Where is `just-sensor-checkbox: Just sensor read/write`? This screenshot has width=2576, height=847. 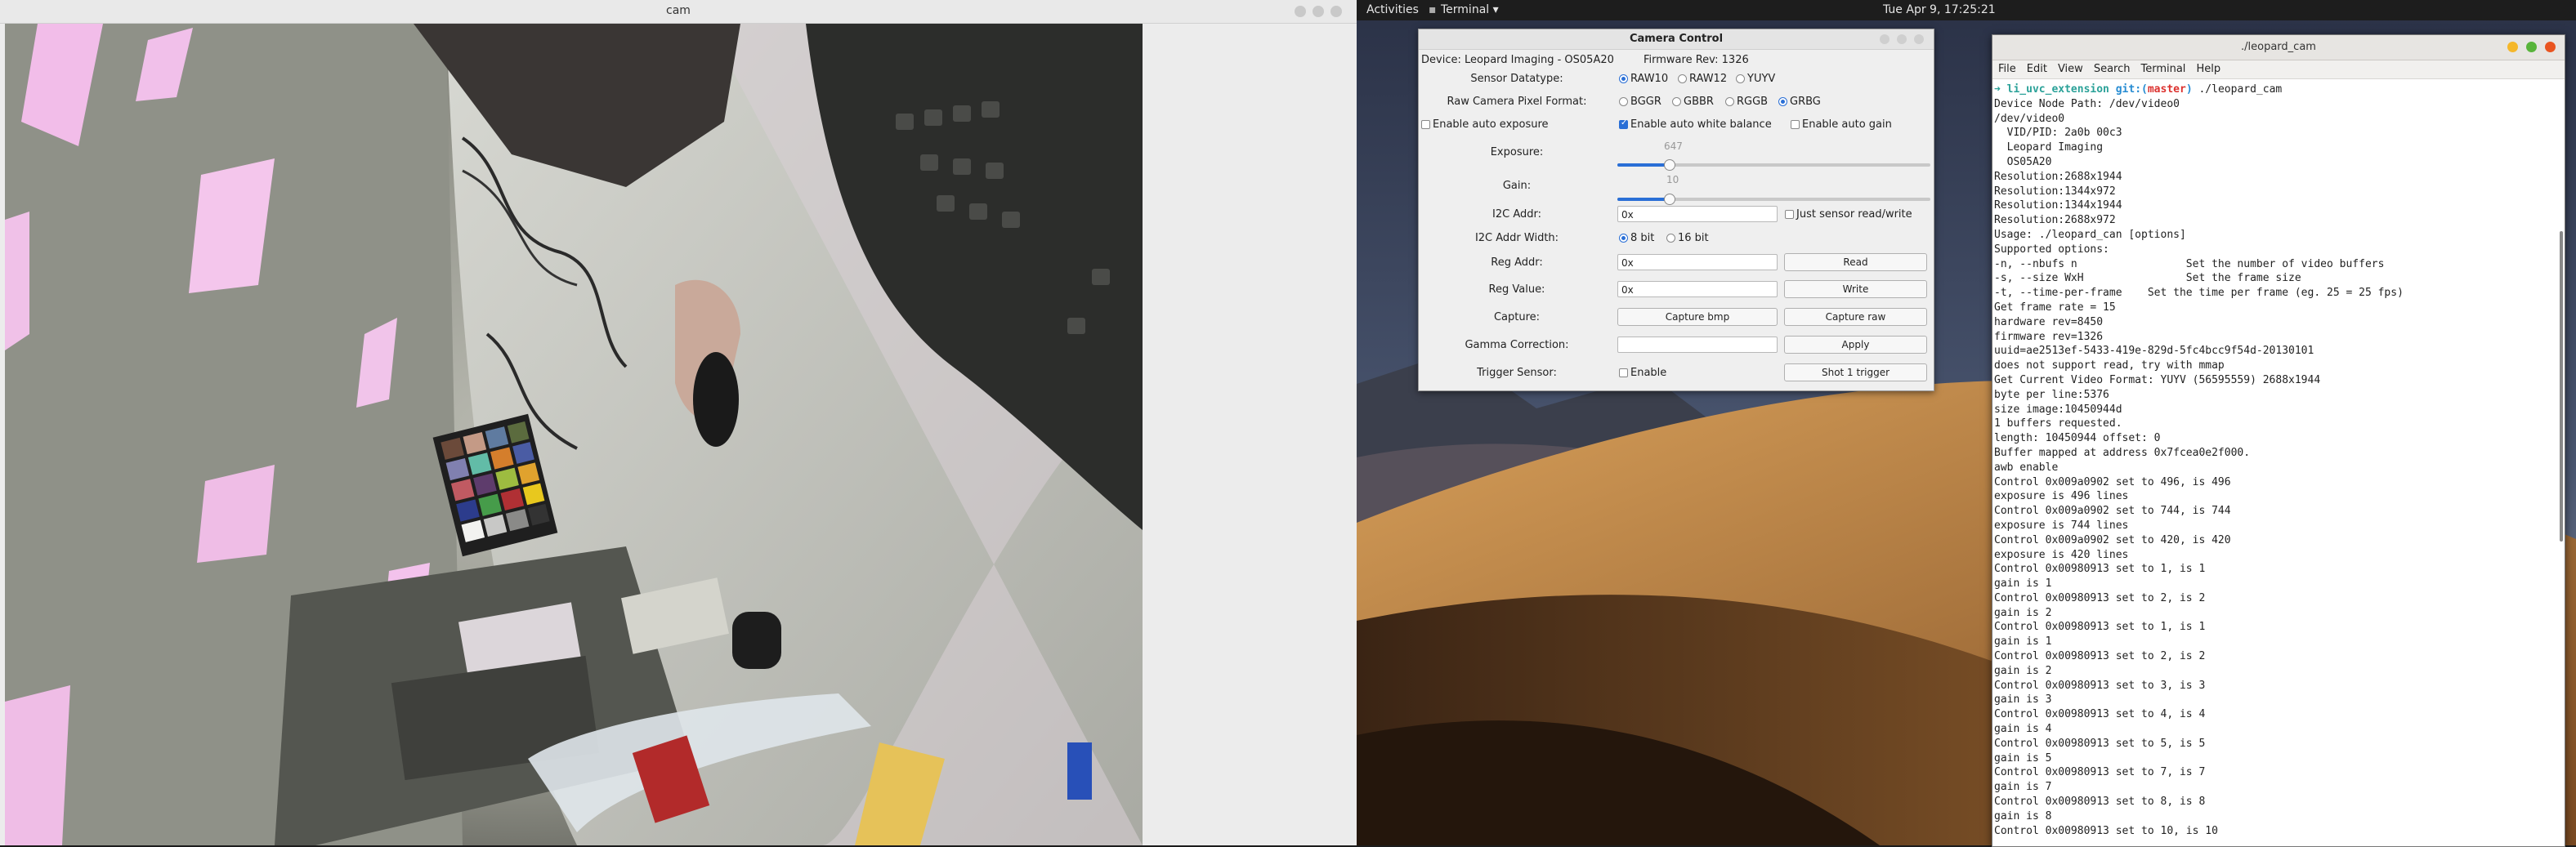
just-sensor-checkbox: Just sensor read/write is located at coordinates (1848, 214).